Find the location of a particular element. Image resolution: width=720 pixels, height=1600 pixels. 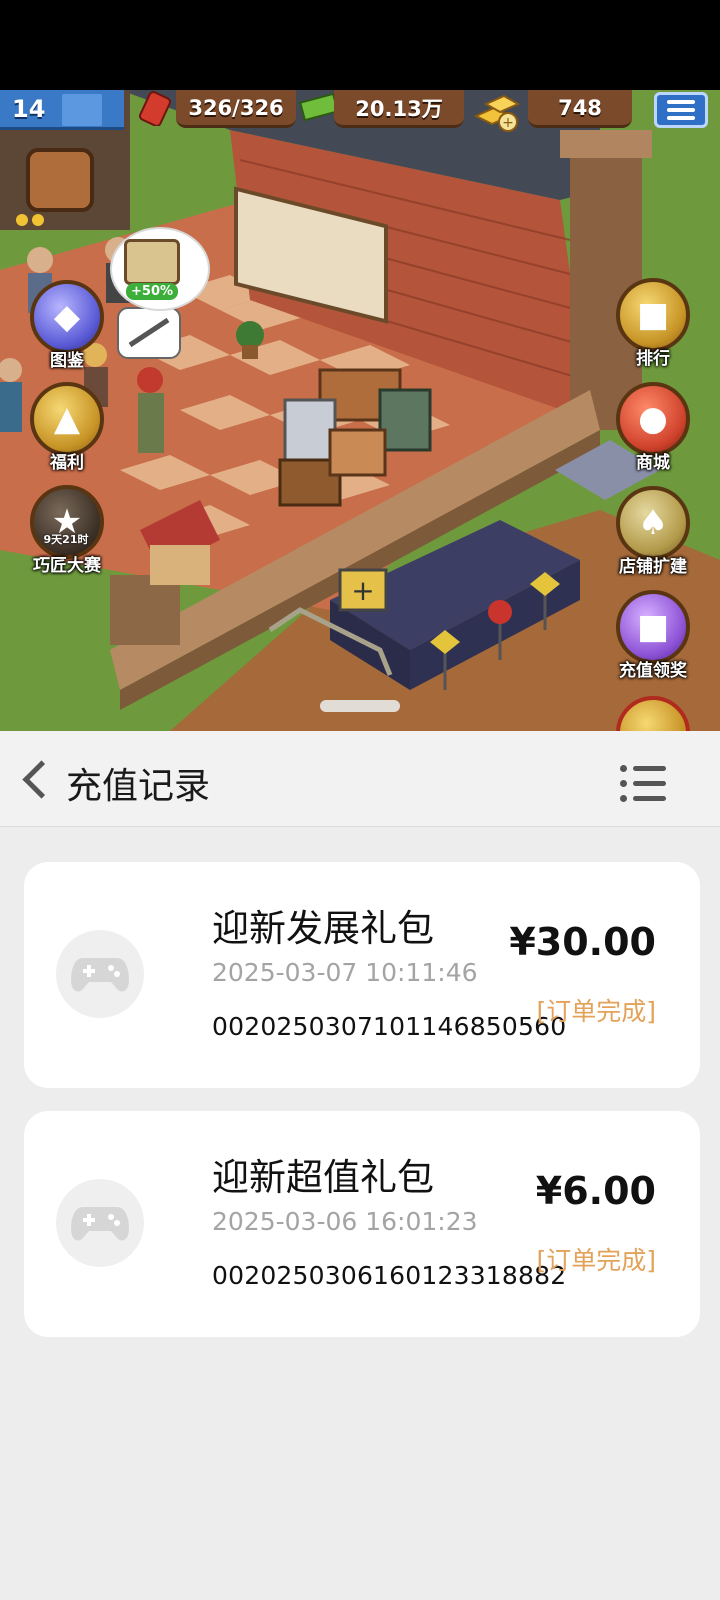

order-time: 2025-03-07 10:11:46 is located at coordinates (345, 972).